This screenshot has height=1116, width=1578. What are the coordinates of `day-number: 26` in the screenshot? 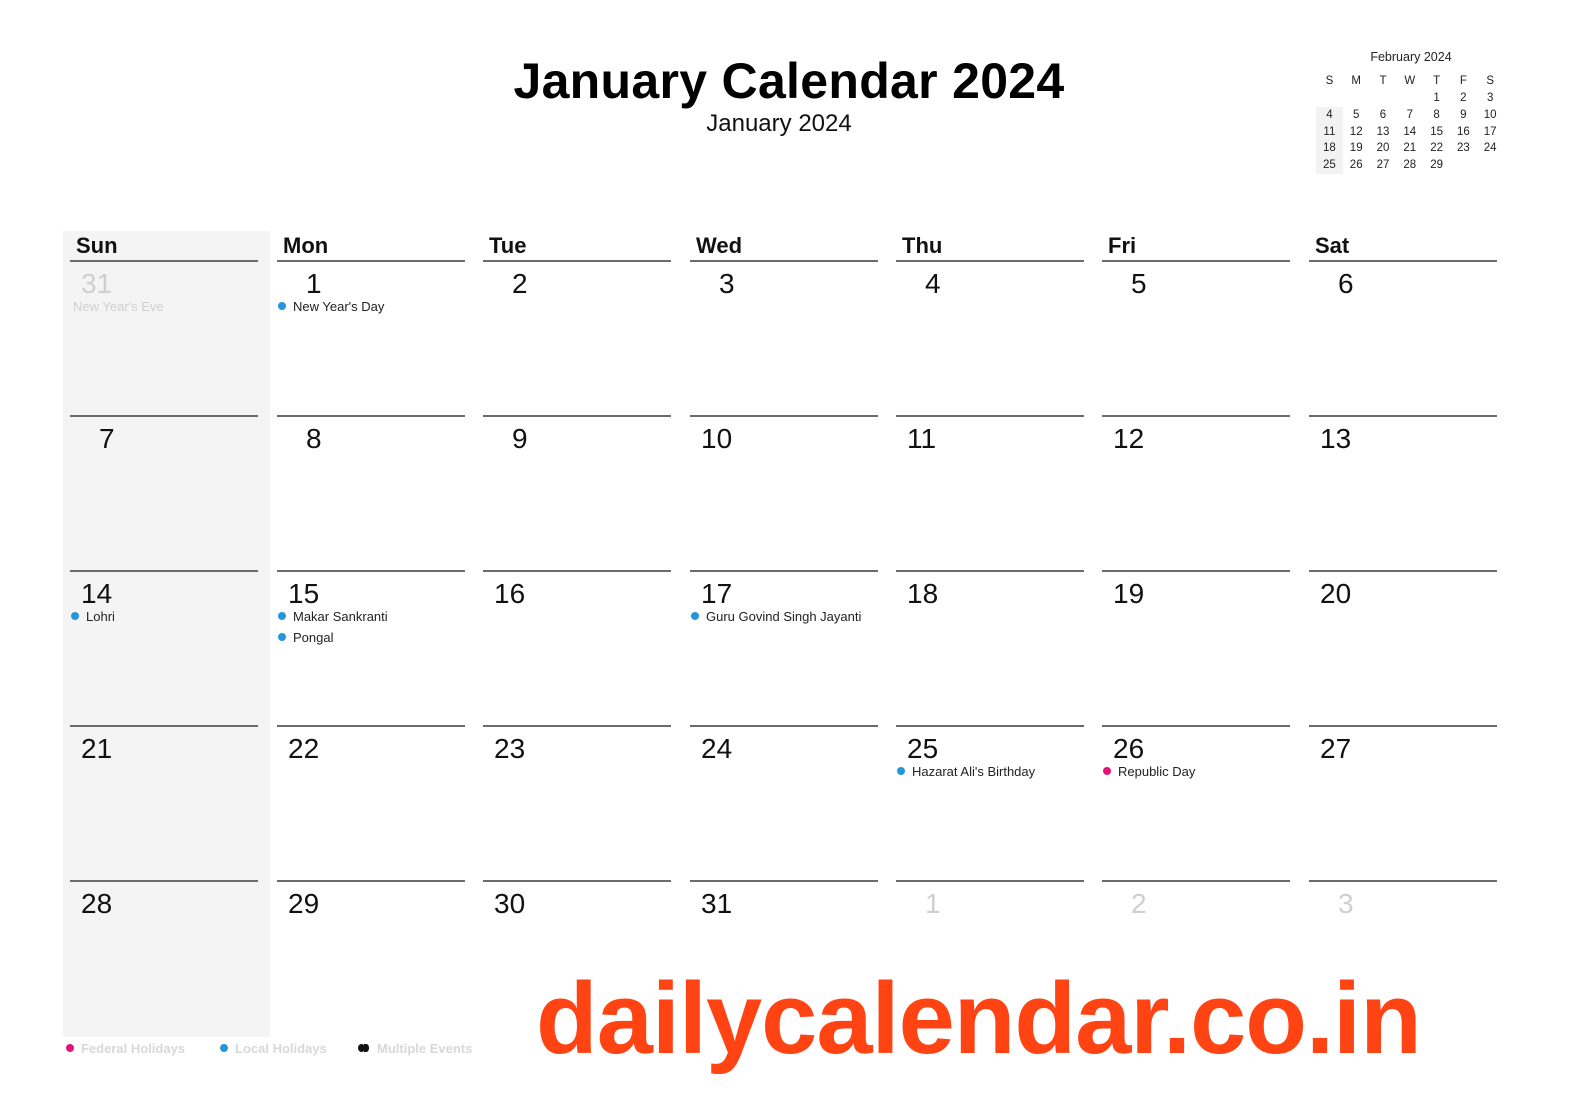 It's located at (1129, 748).